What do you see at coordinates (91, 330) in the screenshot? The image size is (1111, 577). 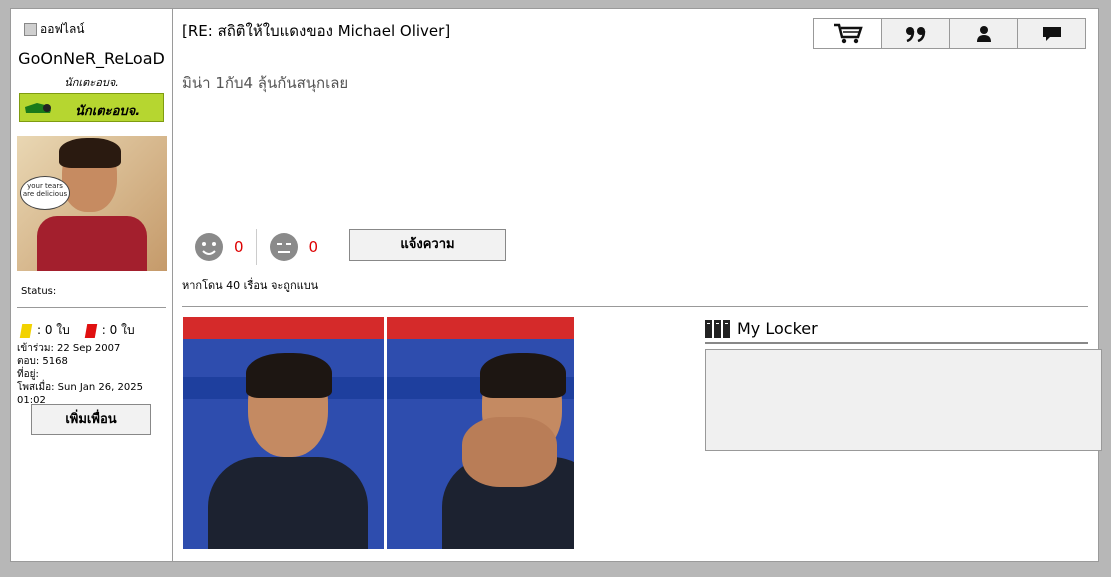 I see `red-card-icon` at bounding box center [91, 330].